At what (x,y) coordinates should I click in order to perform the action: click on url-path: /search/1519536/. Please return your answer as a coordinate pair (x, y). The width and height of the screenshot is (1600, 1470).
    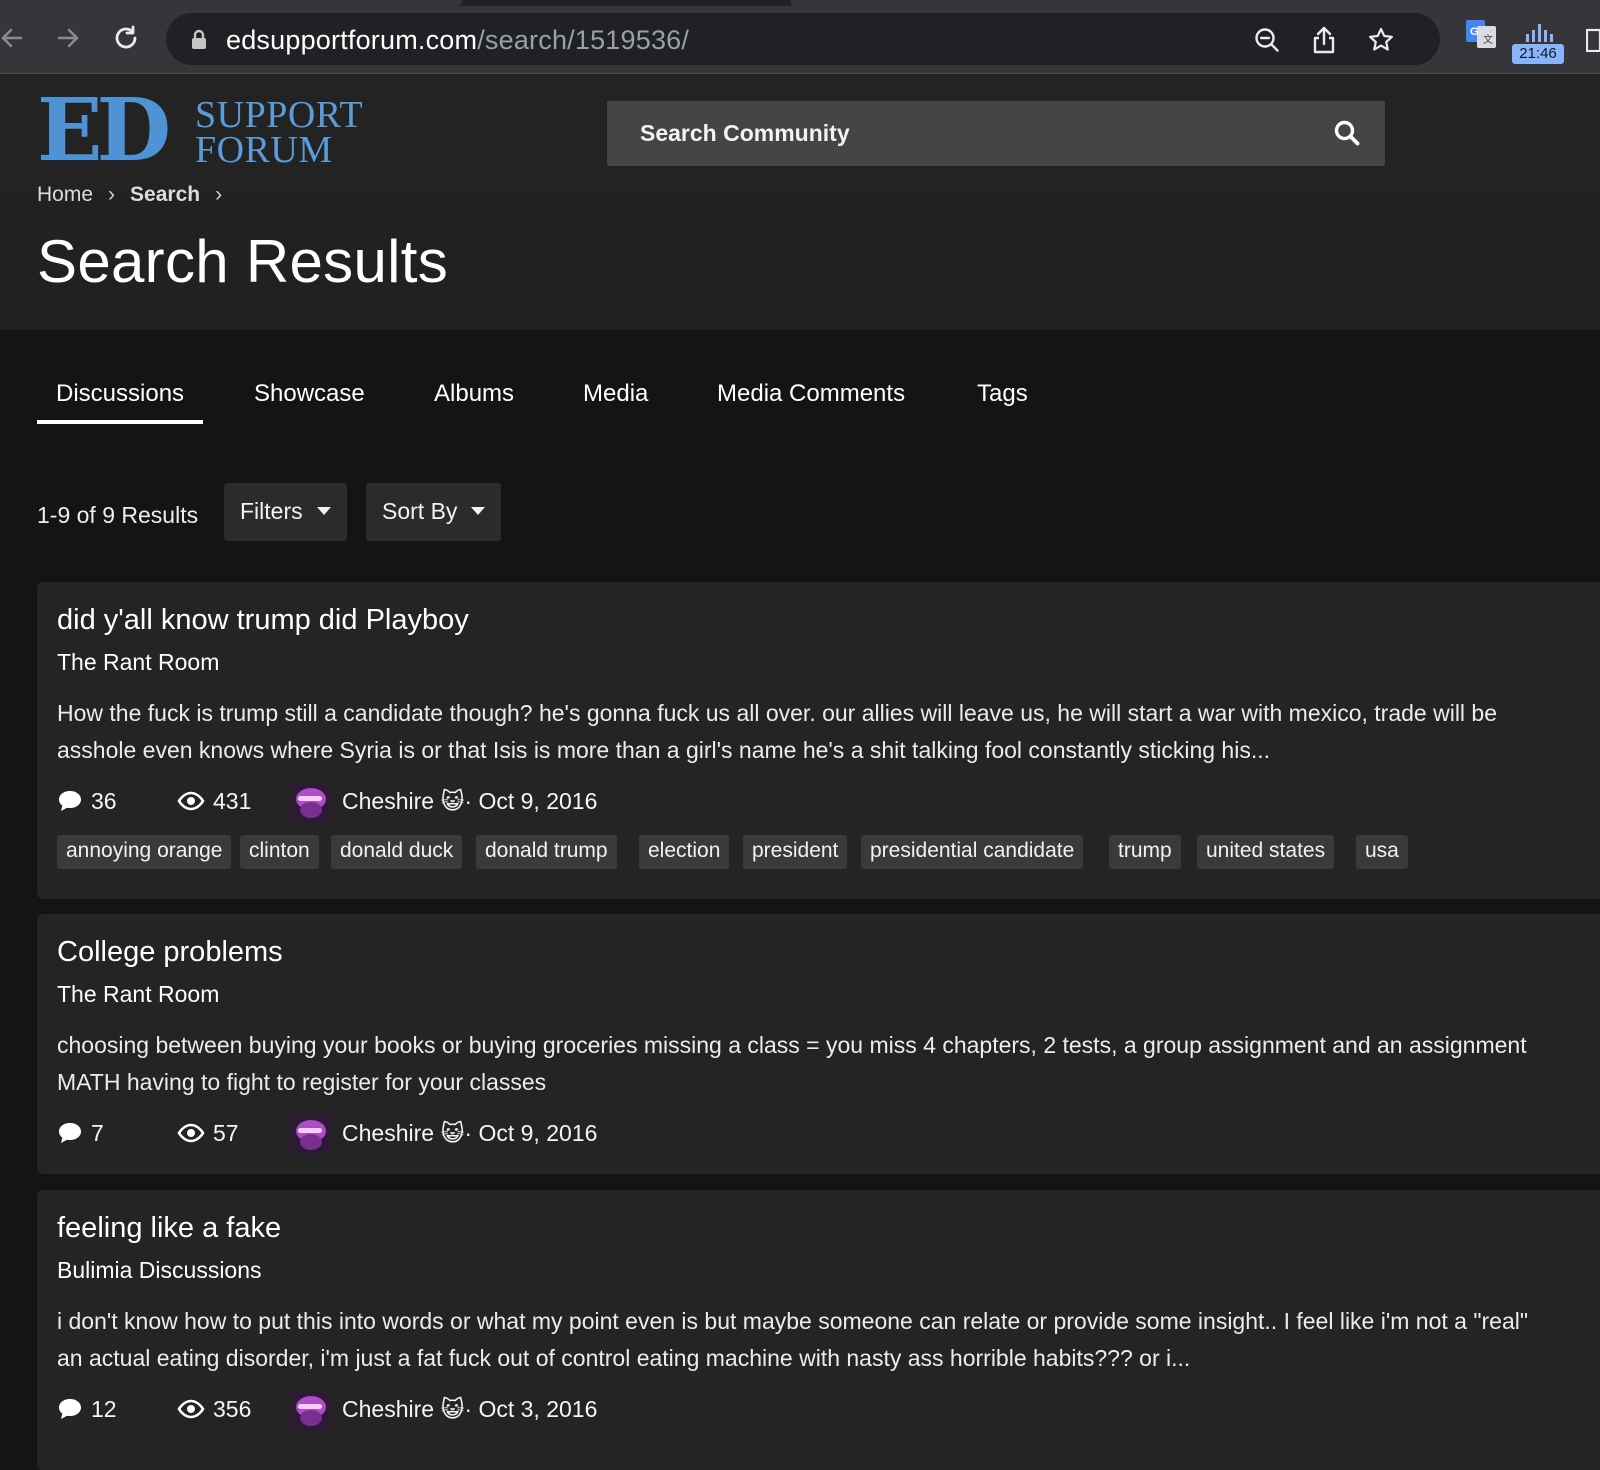
    Looking at the image, I should click on (583, 40).